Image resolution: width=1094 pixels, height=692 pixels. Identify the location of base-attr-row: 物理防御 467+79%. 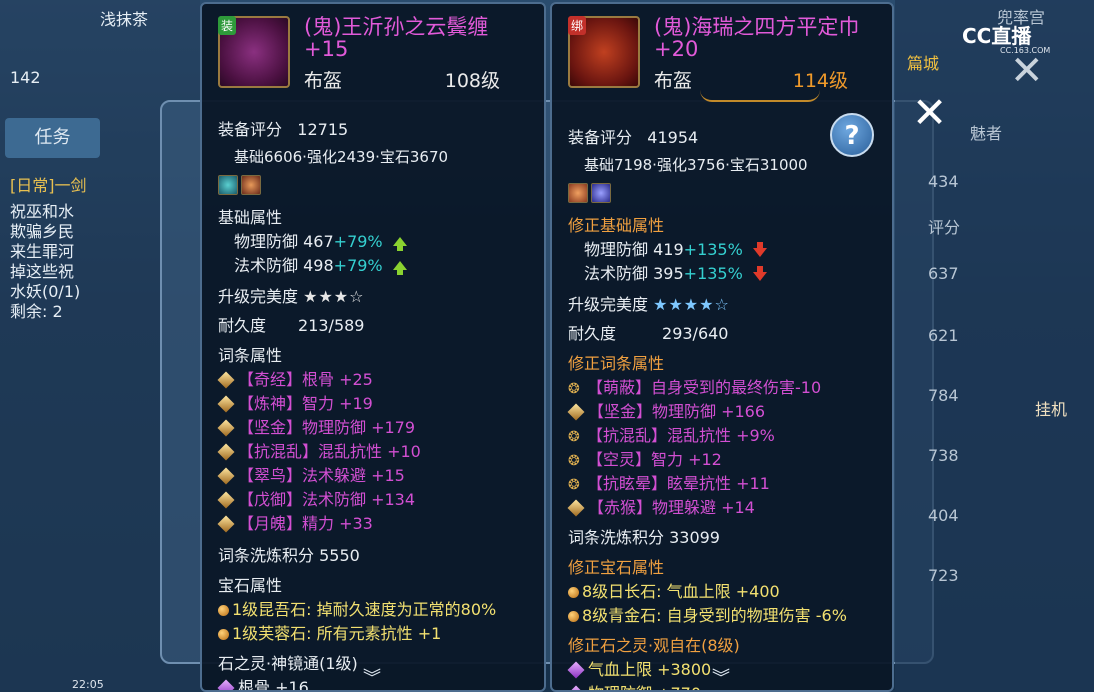
(320, 240).